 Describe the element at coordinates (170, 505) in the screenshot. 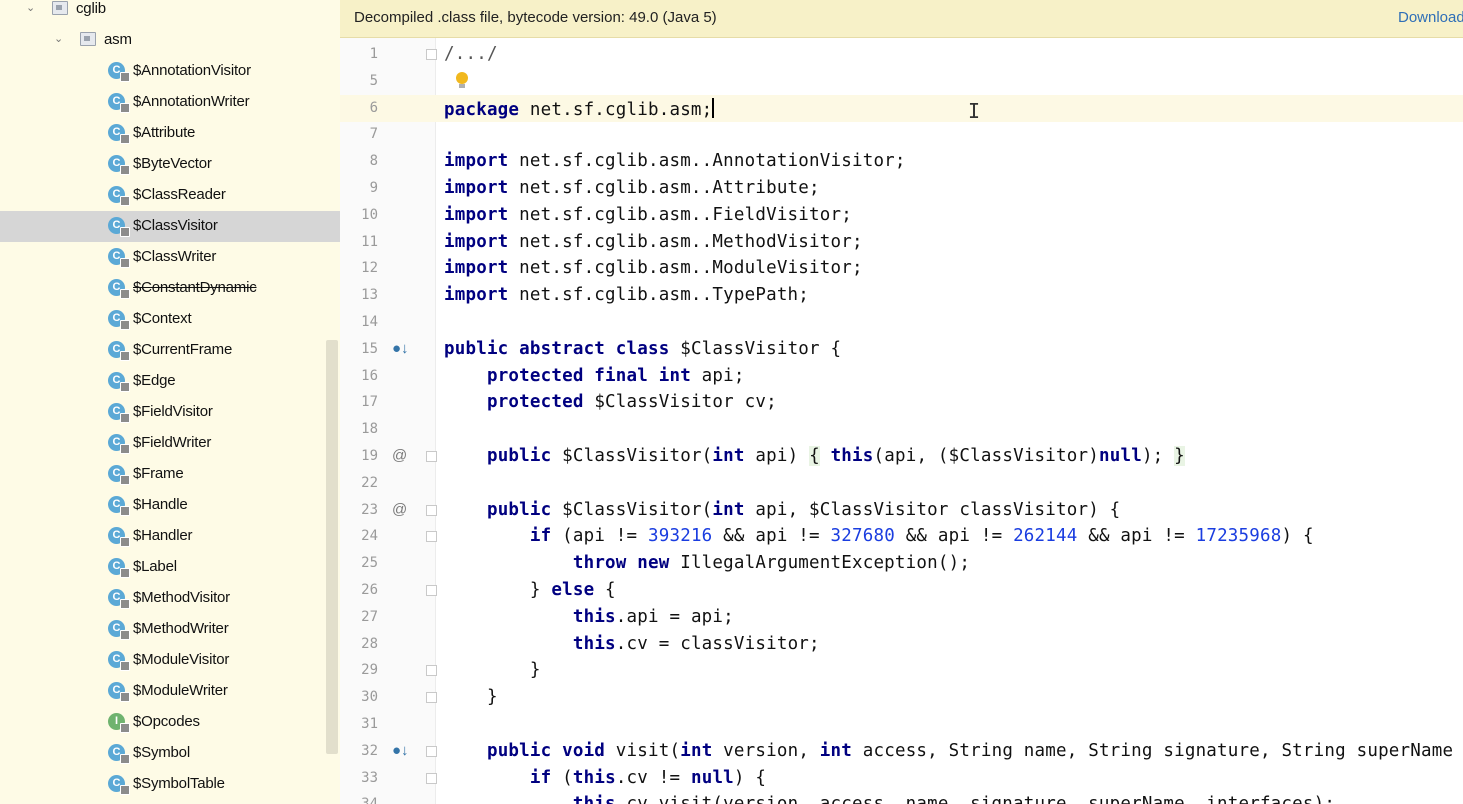

I see `tree-item-handle: C $Handle` at that location.